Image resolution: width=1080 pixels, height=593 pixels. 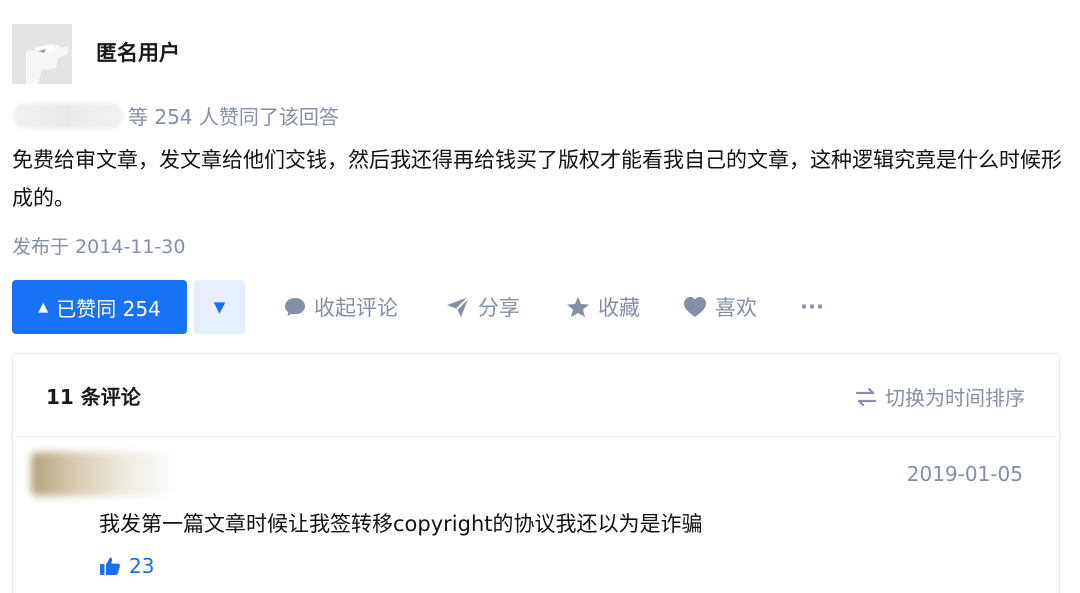 What do you see at coordinates (736, 308) in the screenshot?
I see `like-label: 喜欢` at bounding box center [736, 308].